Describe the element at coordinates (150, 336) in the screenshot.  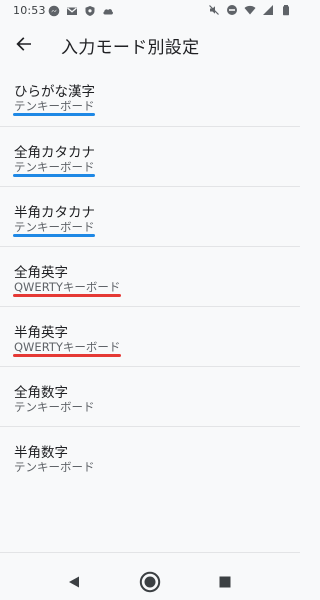
I see `list-item-halfwidth-alphabet: 半角英字 QWERTYキーボード` at that location.